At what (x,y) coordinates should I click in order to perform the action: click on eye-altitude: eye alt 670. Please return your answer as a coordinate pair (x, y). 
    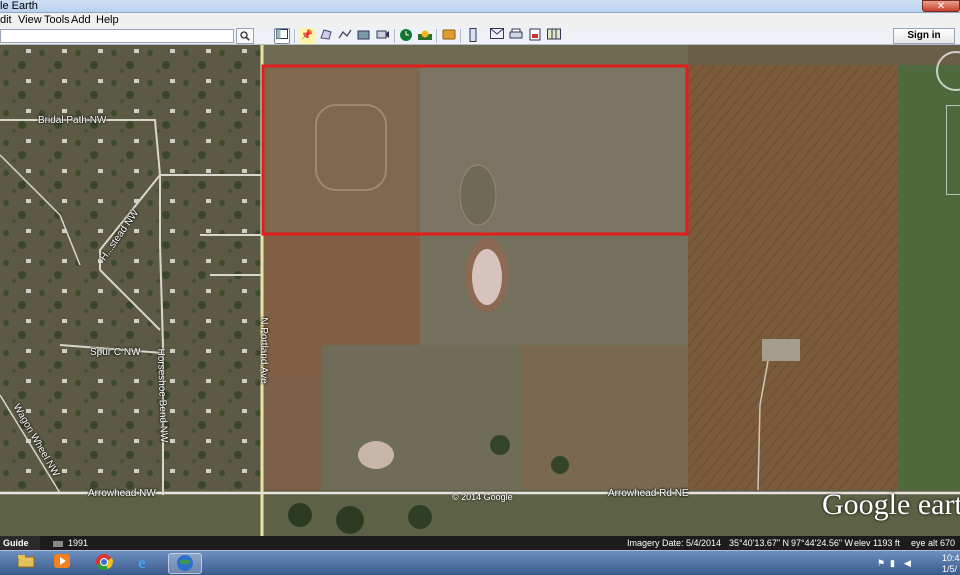
    Looking at the image, I should click on (933, 543).